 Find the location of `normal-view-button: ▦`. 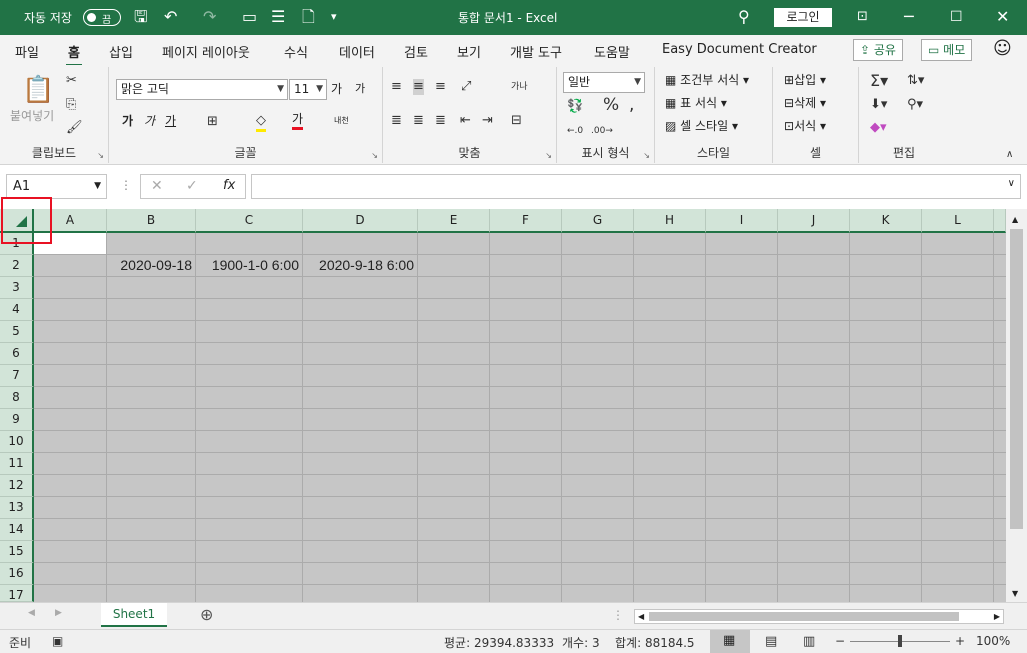

normal-view-button: ▦ is located at coordinates (730, 641).